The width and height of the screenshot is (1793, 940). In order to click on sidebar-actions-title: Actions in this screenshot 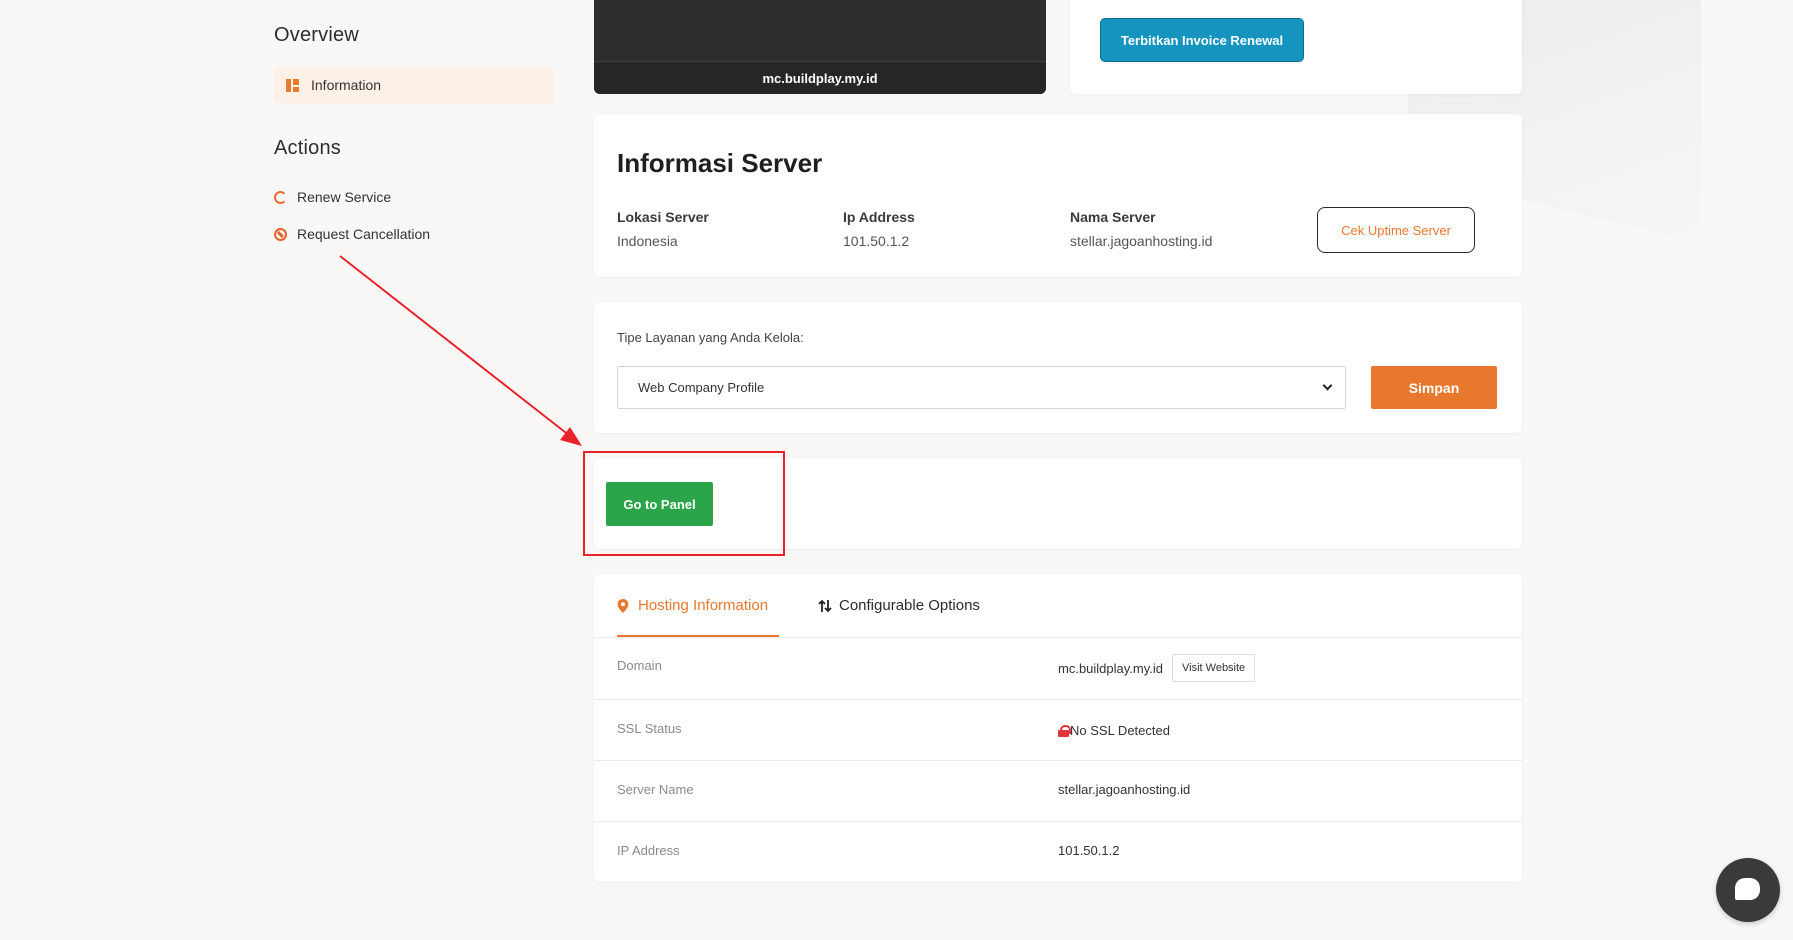, I will do `click(307, 148)`.